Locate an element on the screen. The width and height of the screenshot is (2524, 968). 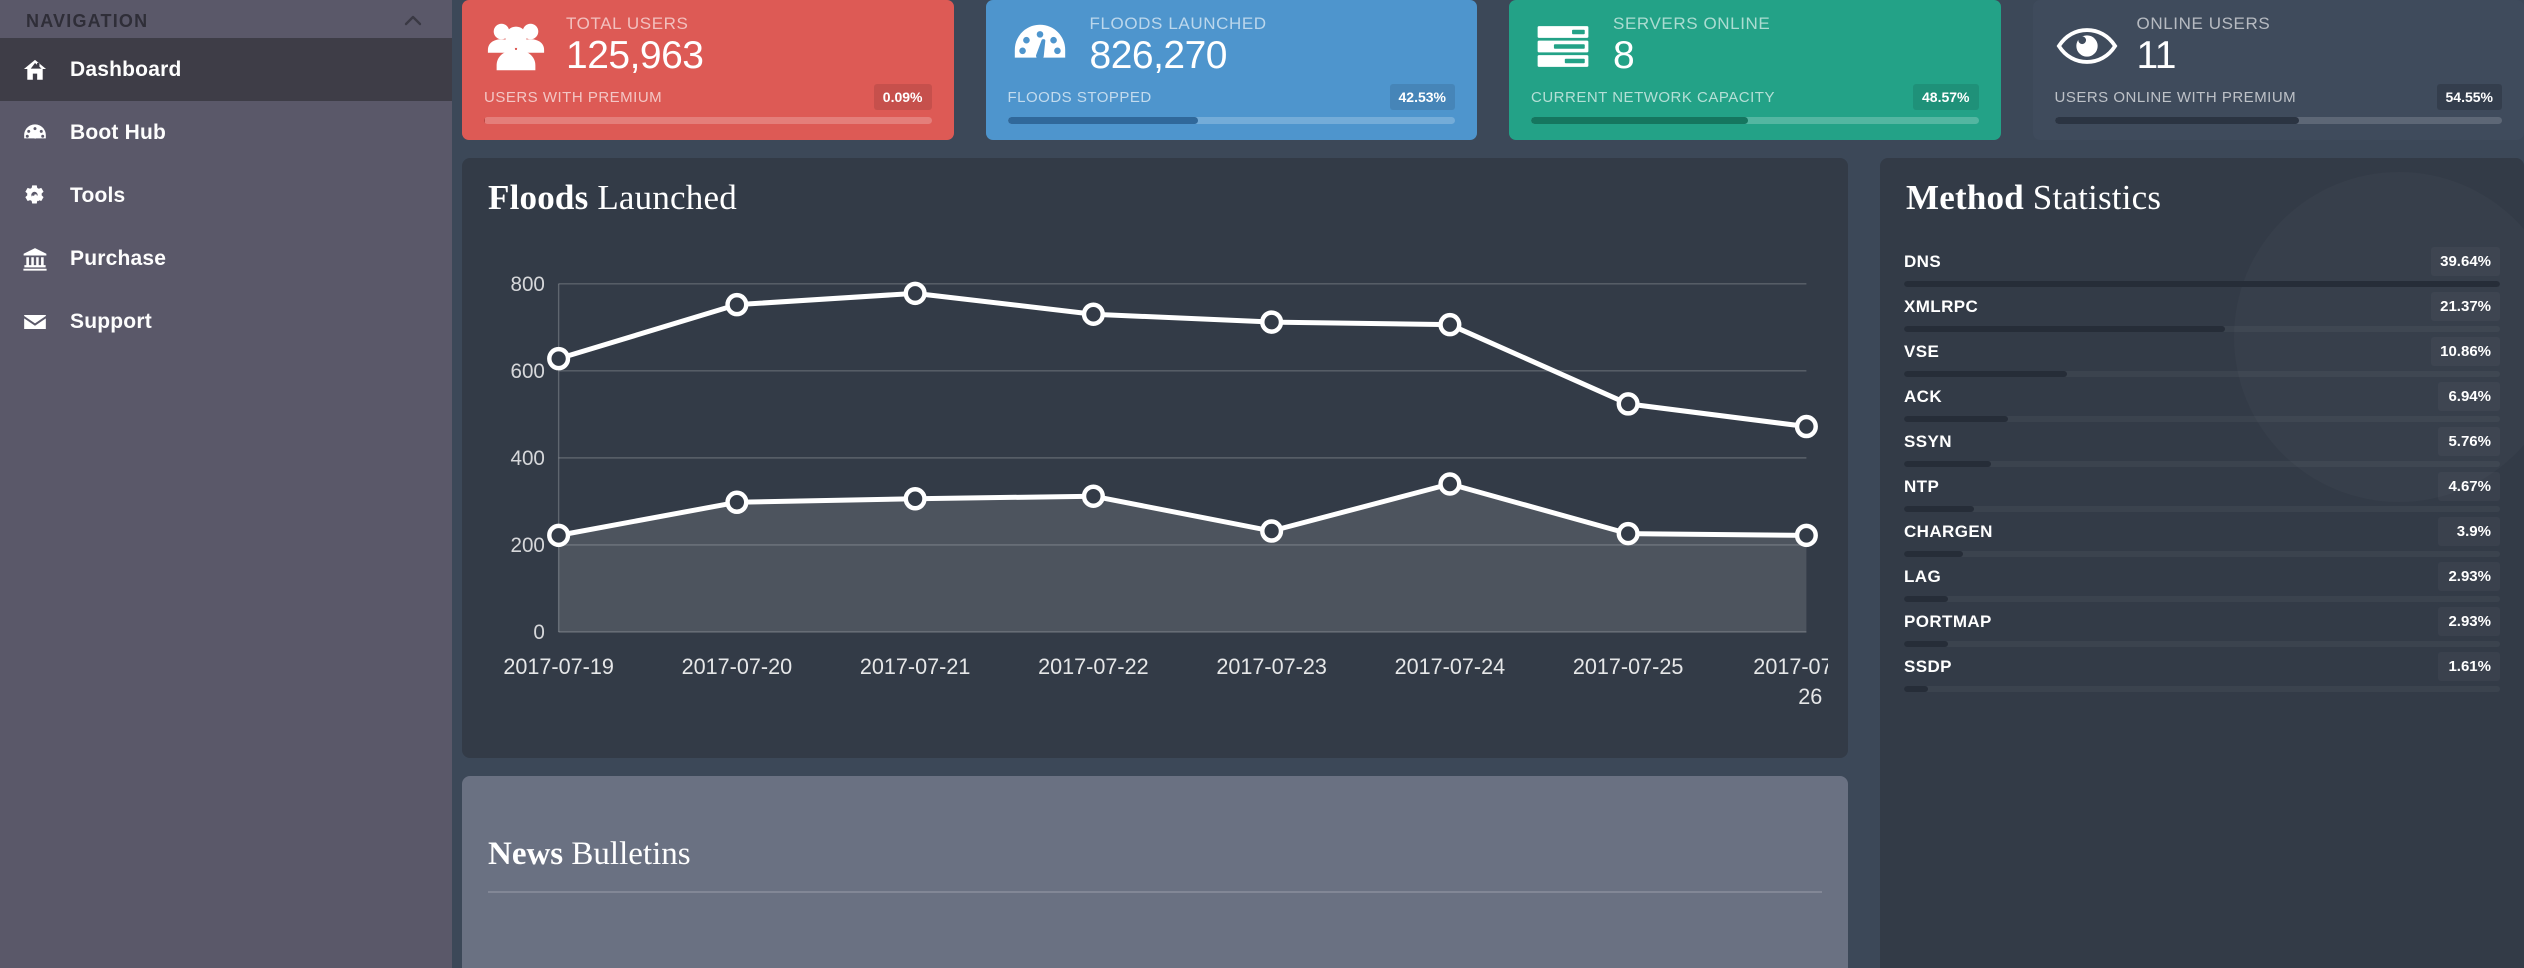
gears-icon is located at coordinates (44, 196).